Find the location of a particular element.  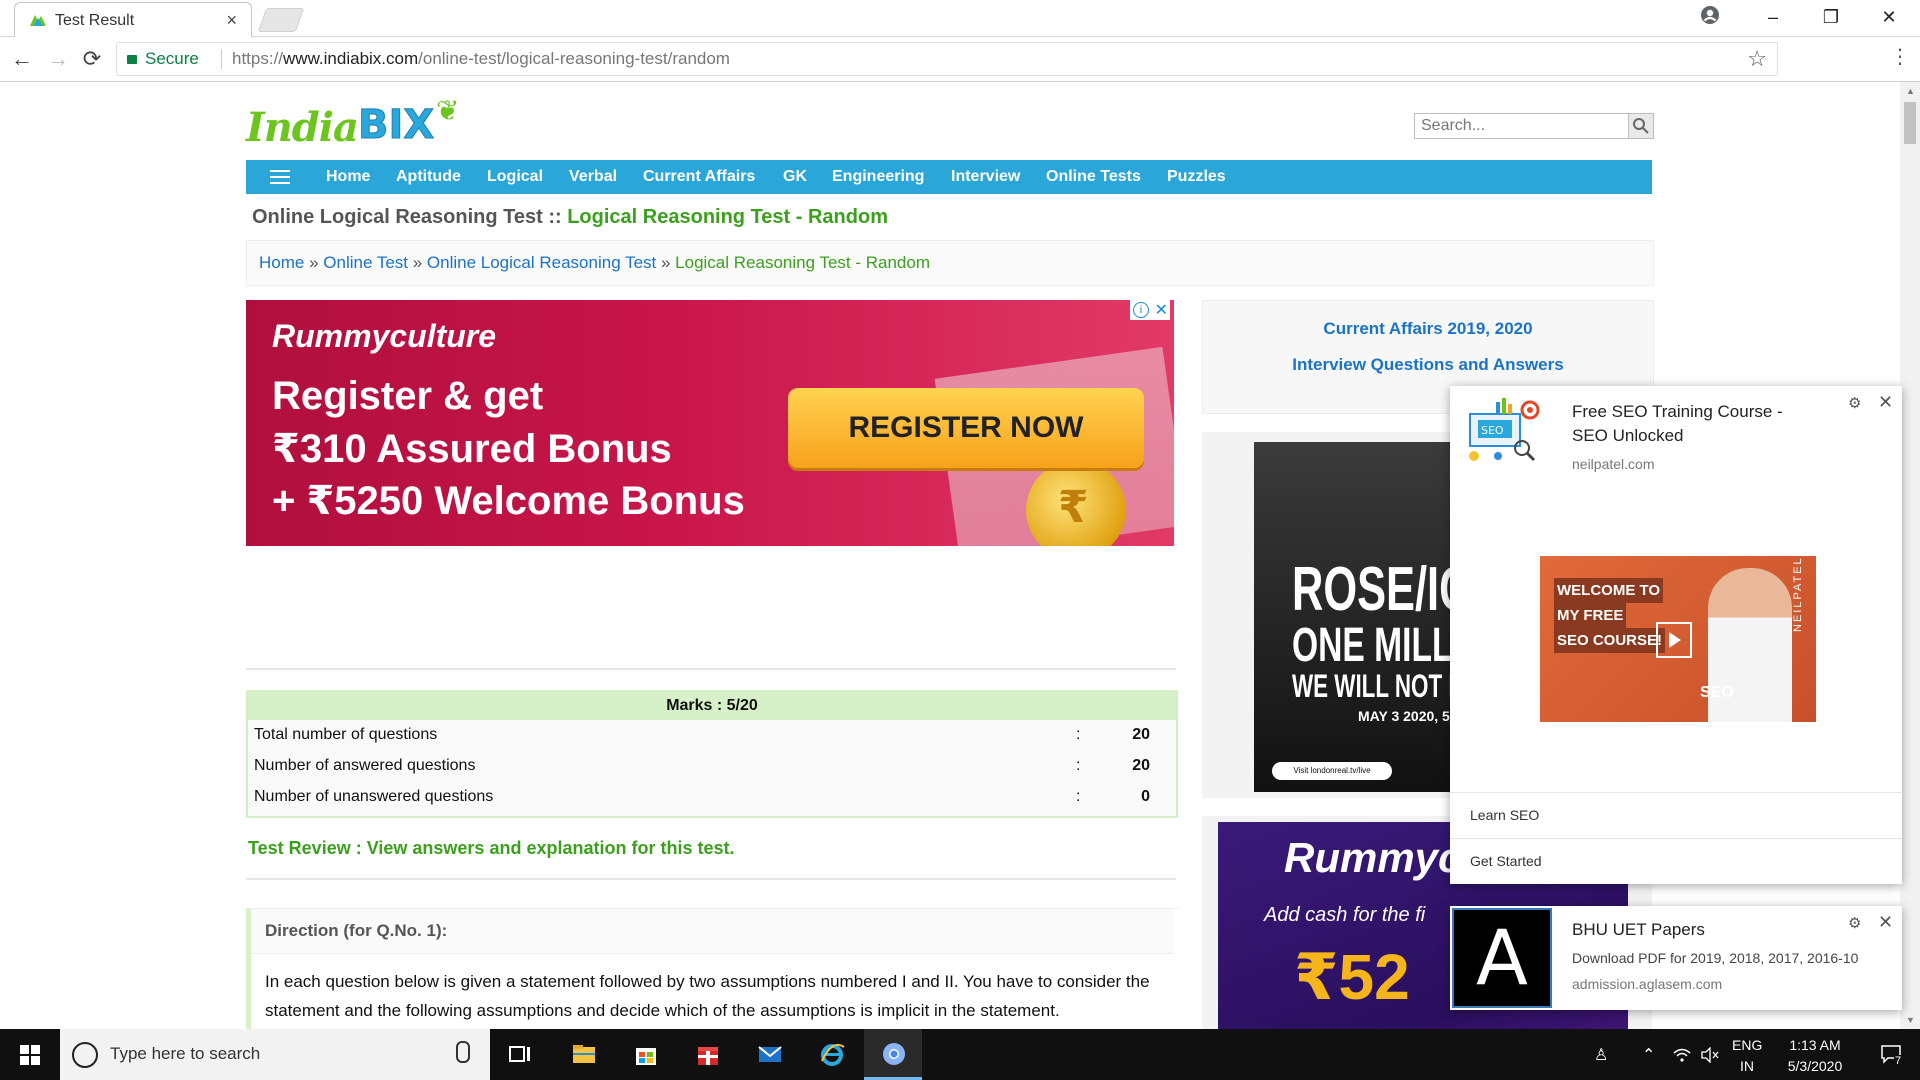

nav-gk: GK is located at coordinates (795, 177).